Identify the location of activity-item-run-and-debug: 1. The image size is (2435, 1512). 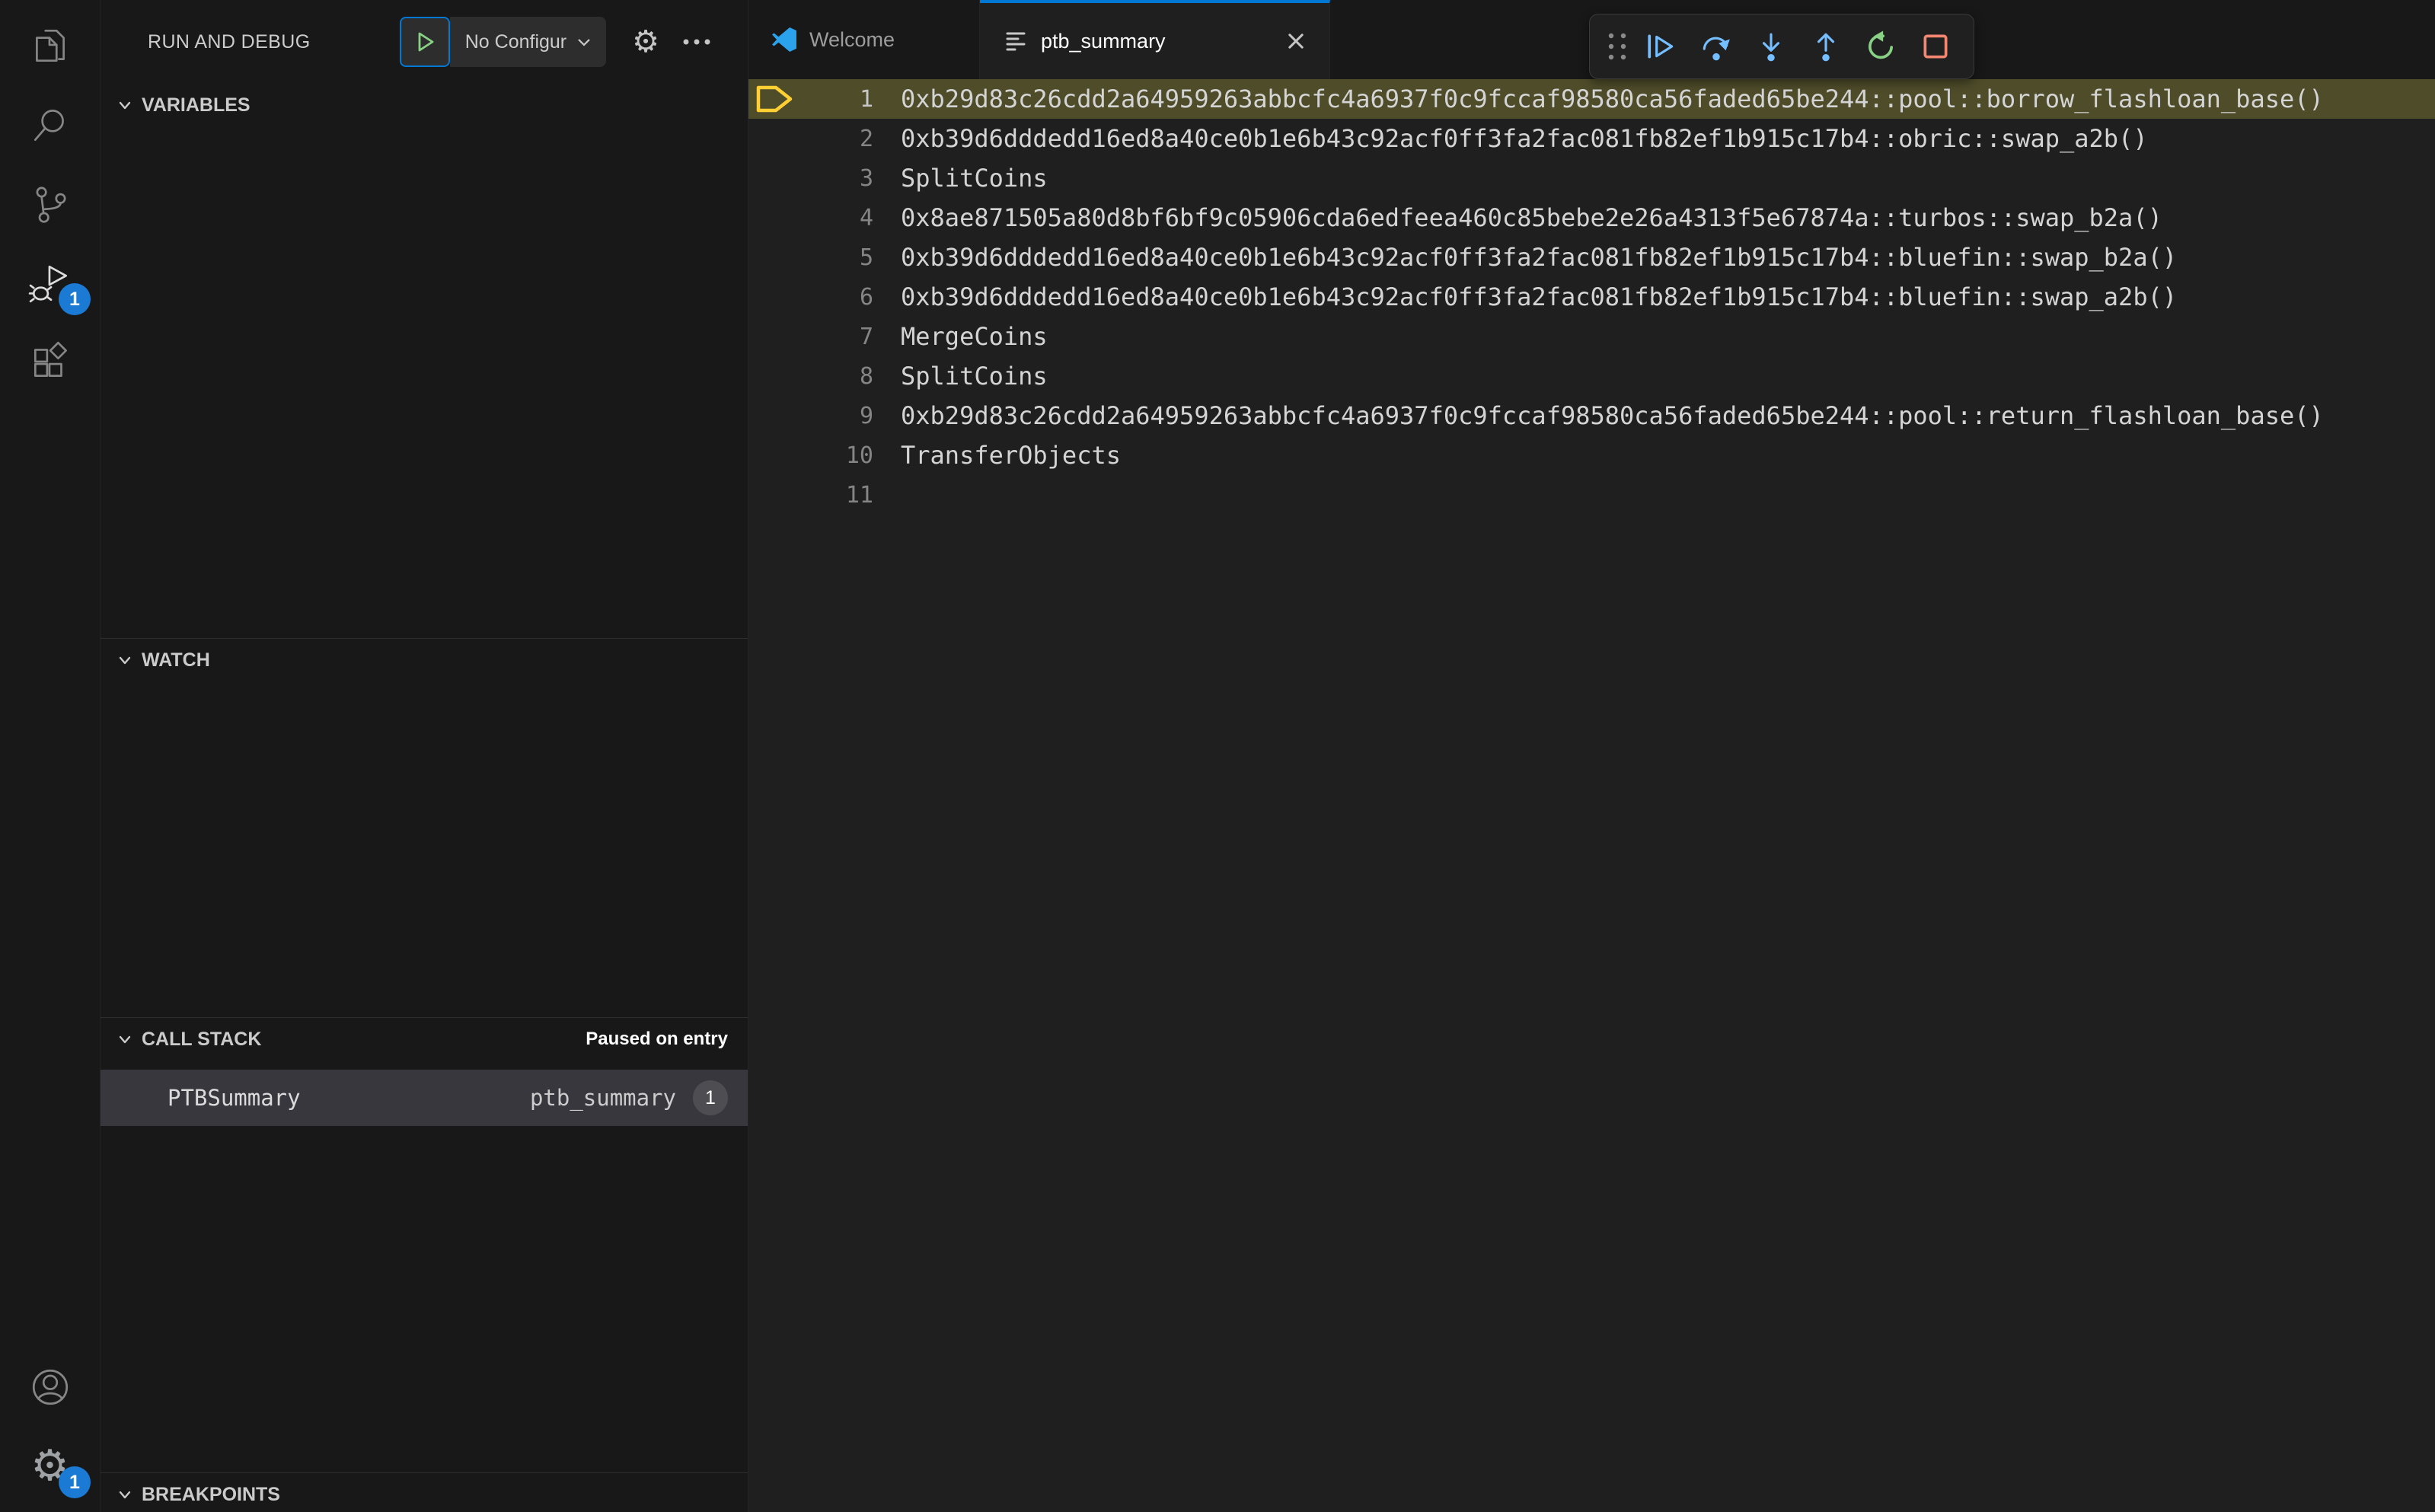
(50, 283).